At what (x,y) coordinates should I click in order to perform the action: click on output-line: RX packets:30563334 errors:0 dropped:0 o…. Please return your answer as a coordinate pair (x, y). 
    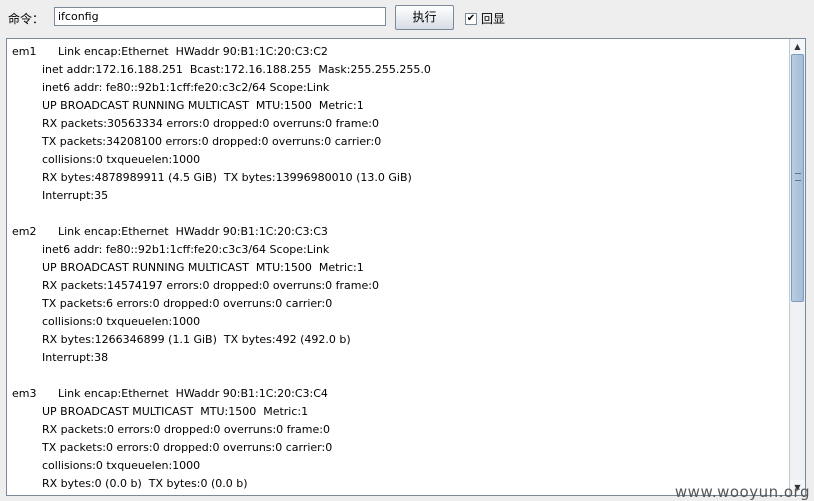
    Looking at the image, I should click on (210, 123).